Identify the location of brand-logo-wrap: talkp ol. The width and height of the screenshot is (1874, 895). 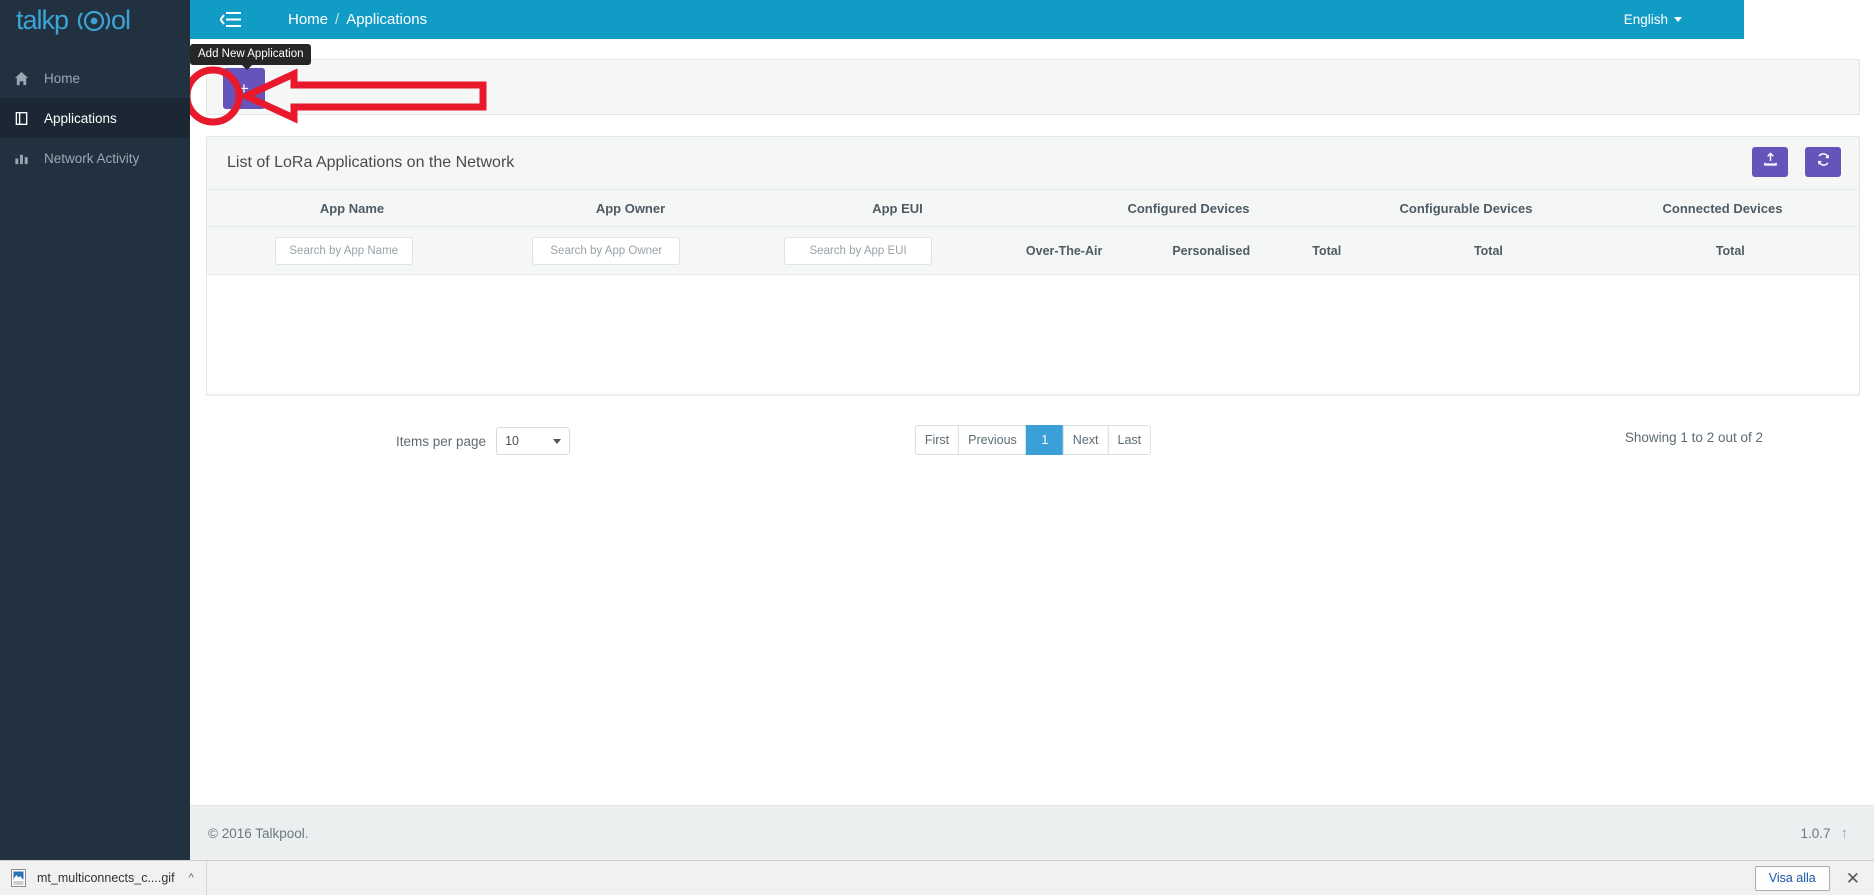
(86, 21).